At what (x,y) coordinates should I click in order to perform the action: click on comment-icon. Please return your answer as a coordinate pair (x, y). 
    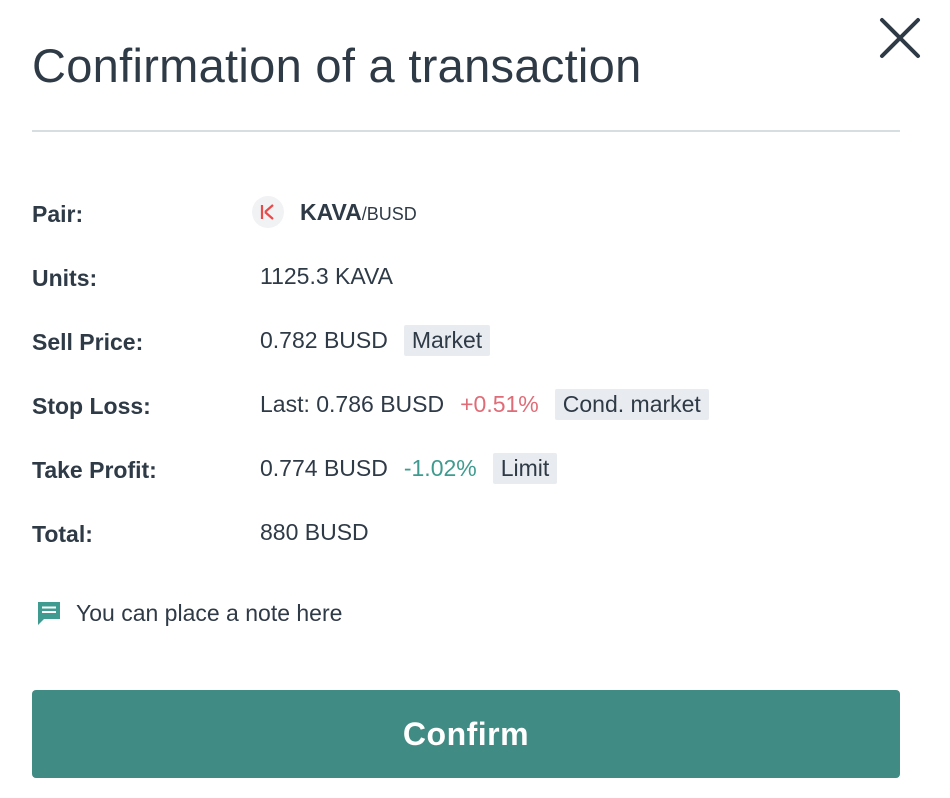
    Looking at the image, I should click on (49, 613).